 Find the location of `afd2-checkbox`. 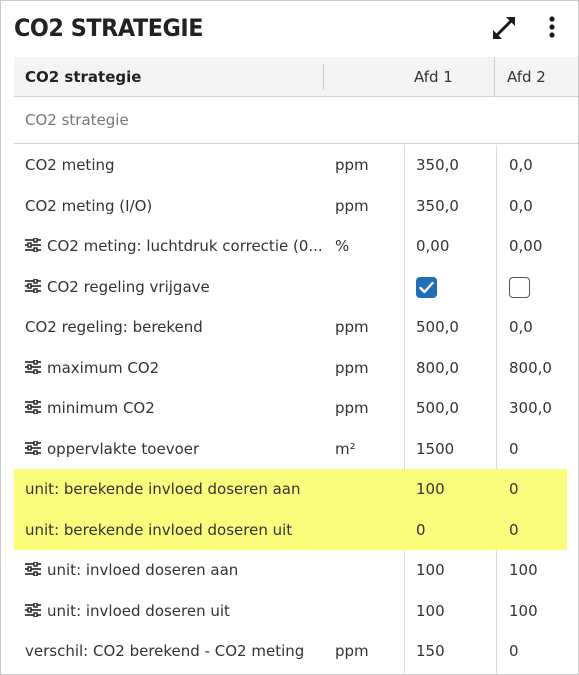

afd2-checkbox is located at coordinates (519, 287).